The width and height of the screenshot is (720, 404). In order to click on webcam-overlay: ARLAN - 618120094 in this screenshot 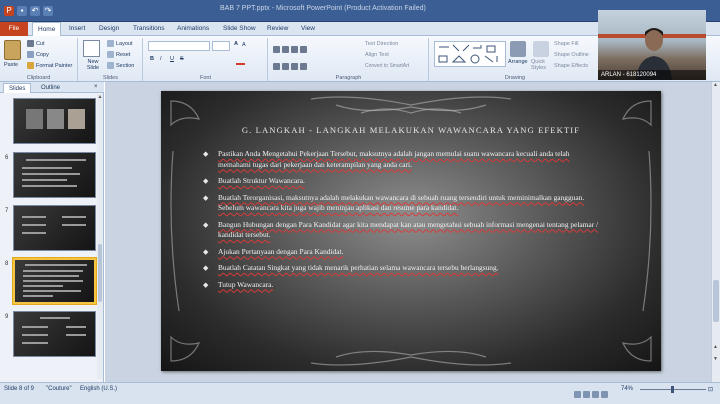, I will do `click(652, 45)`.